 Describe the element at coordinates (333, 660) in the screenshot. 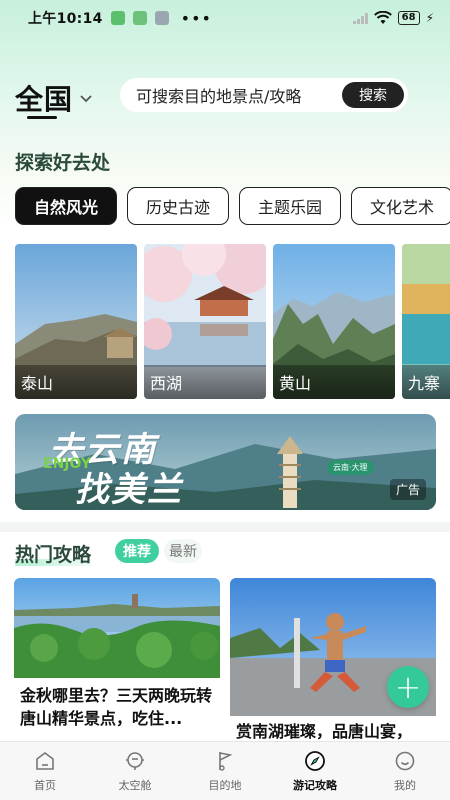

I see `guide-card: 赏南湖璀璨，品唐山宴，` at that location.